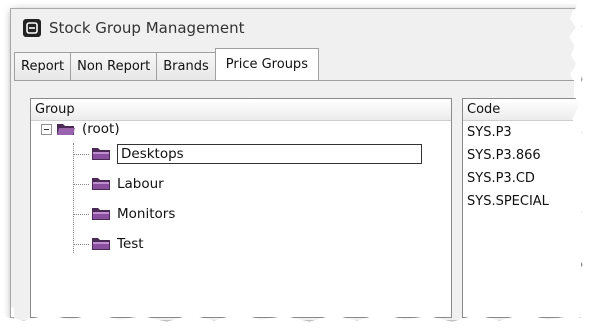 Image resolution: width=595 pixels, height=331 pixels. I want to click on tree-node-root: (root), so click(80, 129).